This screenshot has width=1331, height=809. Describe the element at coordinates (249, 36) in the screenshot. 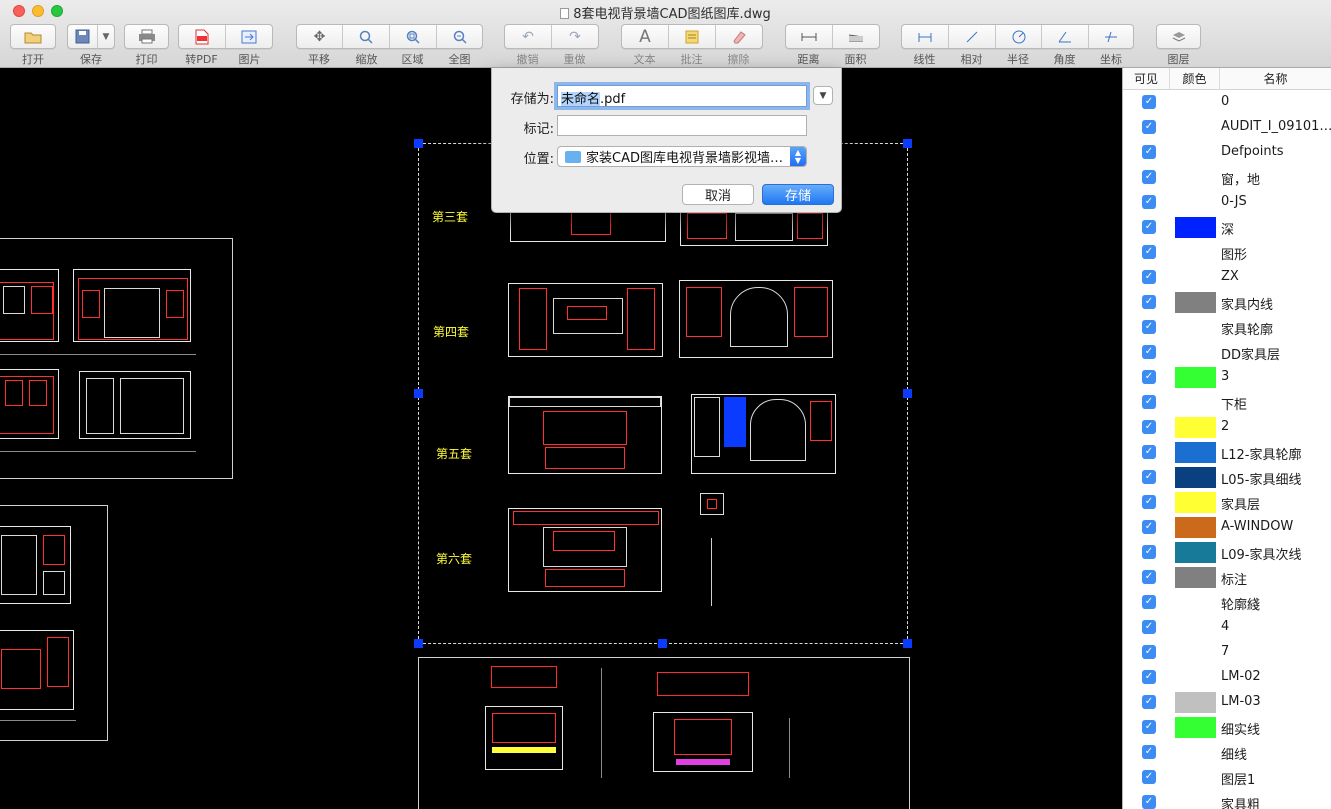

I see `image-export-icon` at that location.